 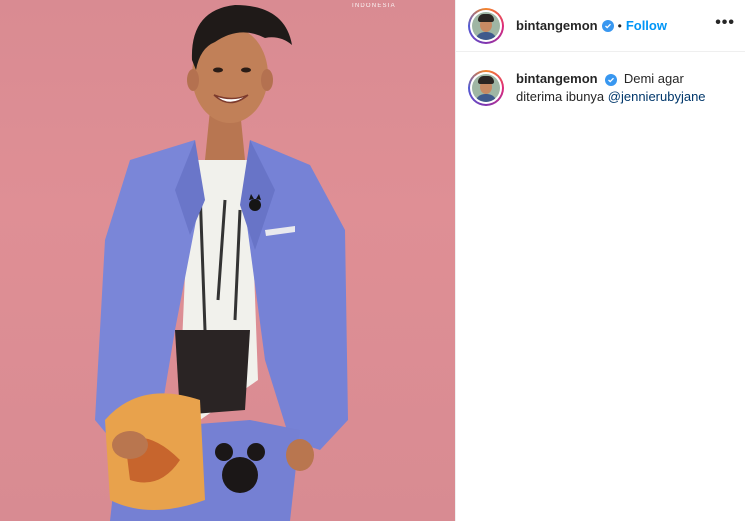 I want to click on header-avatar, so click(x=486, y=25).